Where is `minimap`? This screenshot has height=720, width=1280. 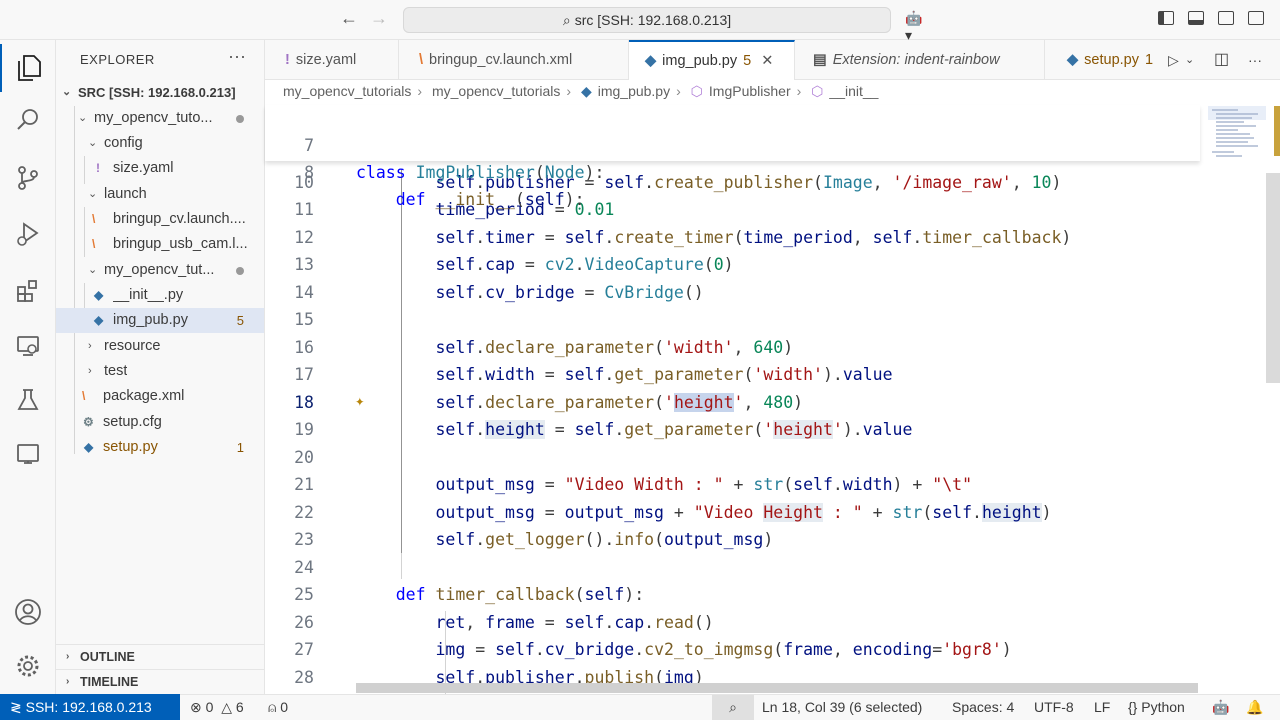
minimap is located at coordinates (1237, 136).